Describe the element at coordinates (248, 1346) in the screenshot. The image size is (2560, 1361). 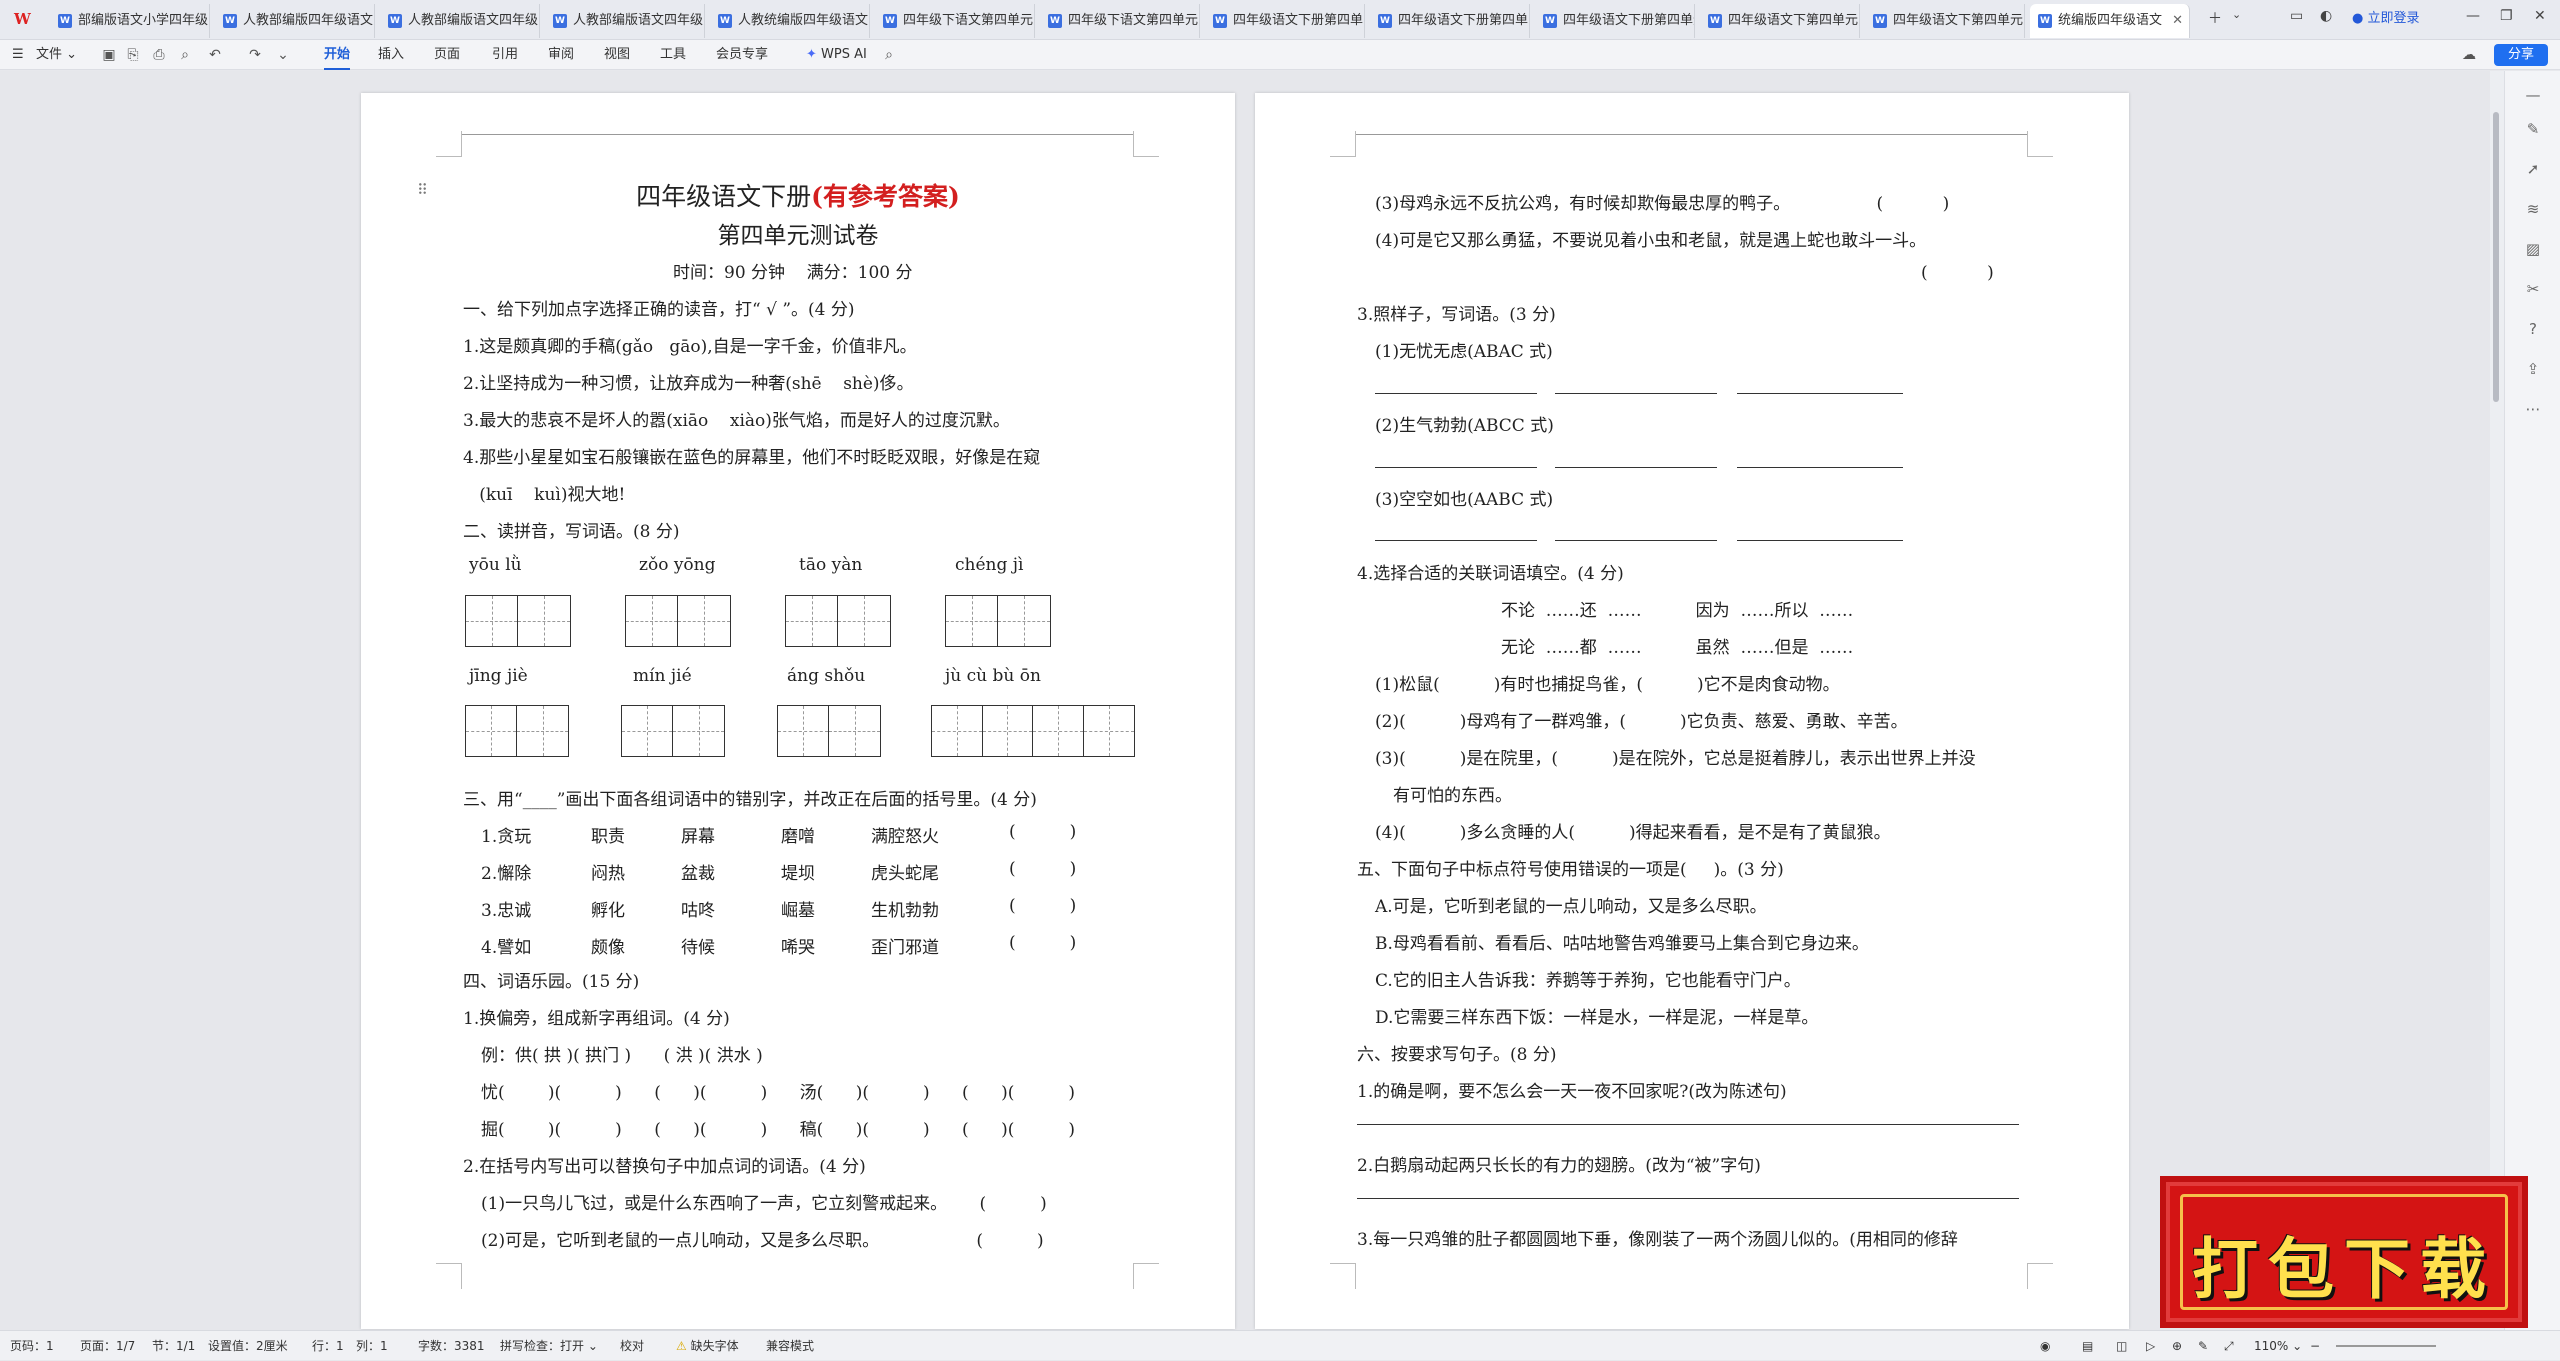
I see `status-setting: 设置值：2厘米` at that location.